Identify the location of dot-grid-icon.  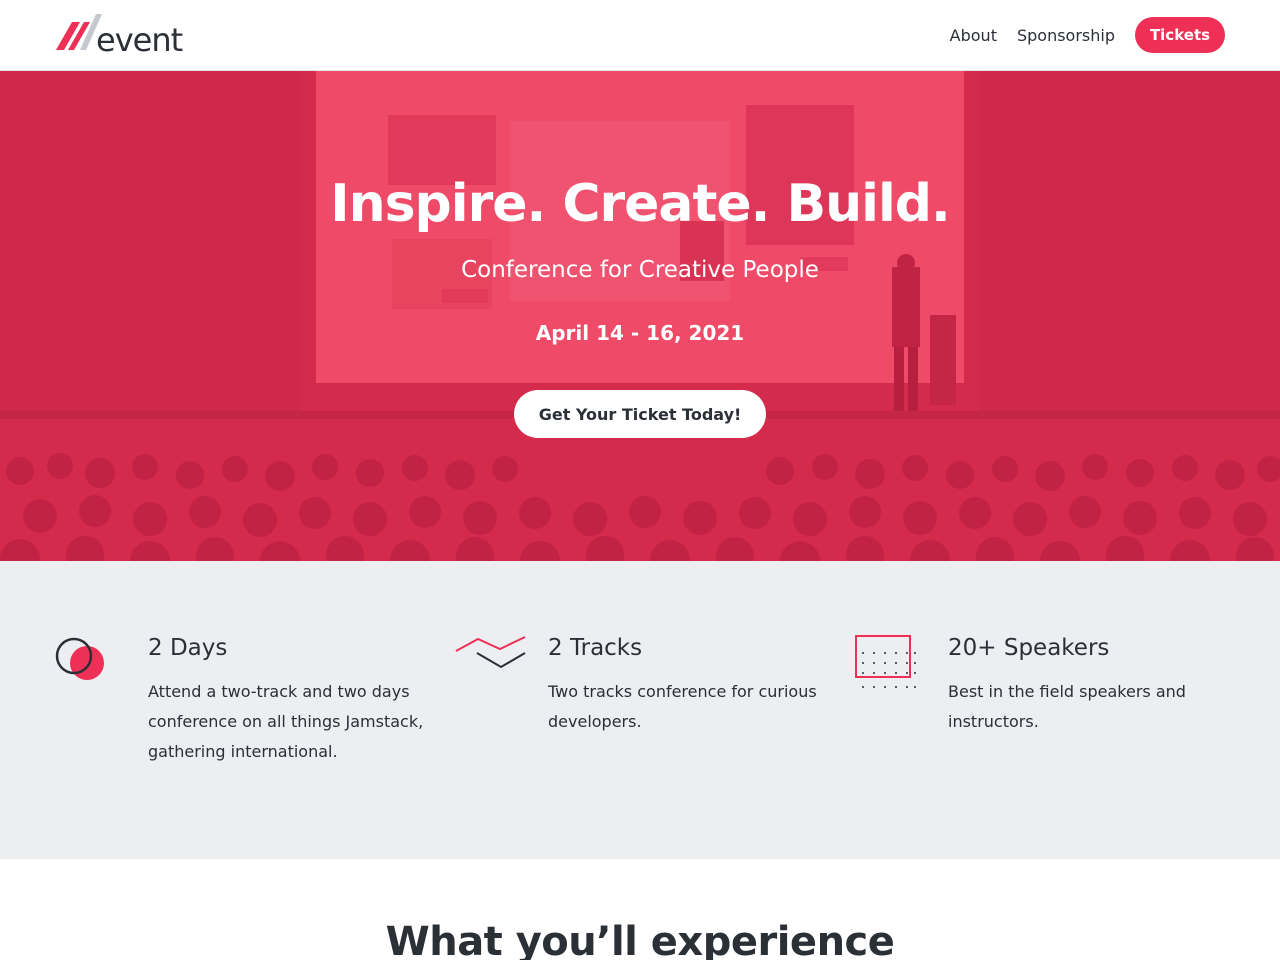
(885, 661).